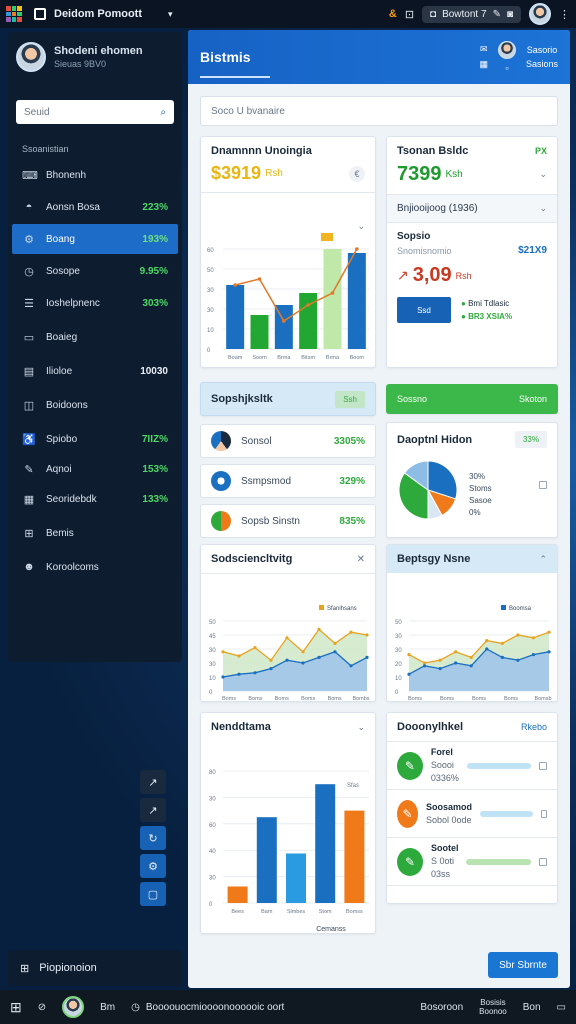  Describe the element at coordinates (95, 112) in the screenshot. I see `sidebar-search-input: Seuid ⌕` at that location.